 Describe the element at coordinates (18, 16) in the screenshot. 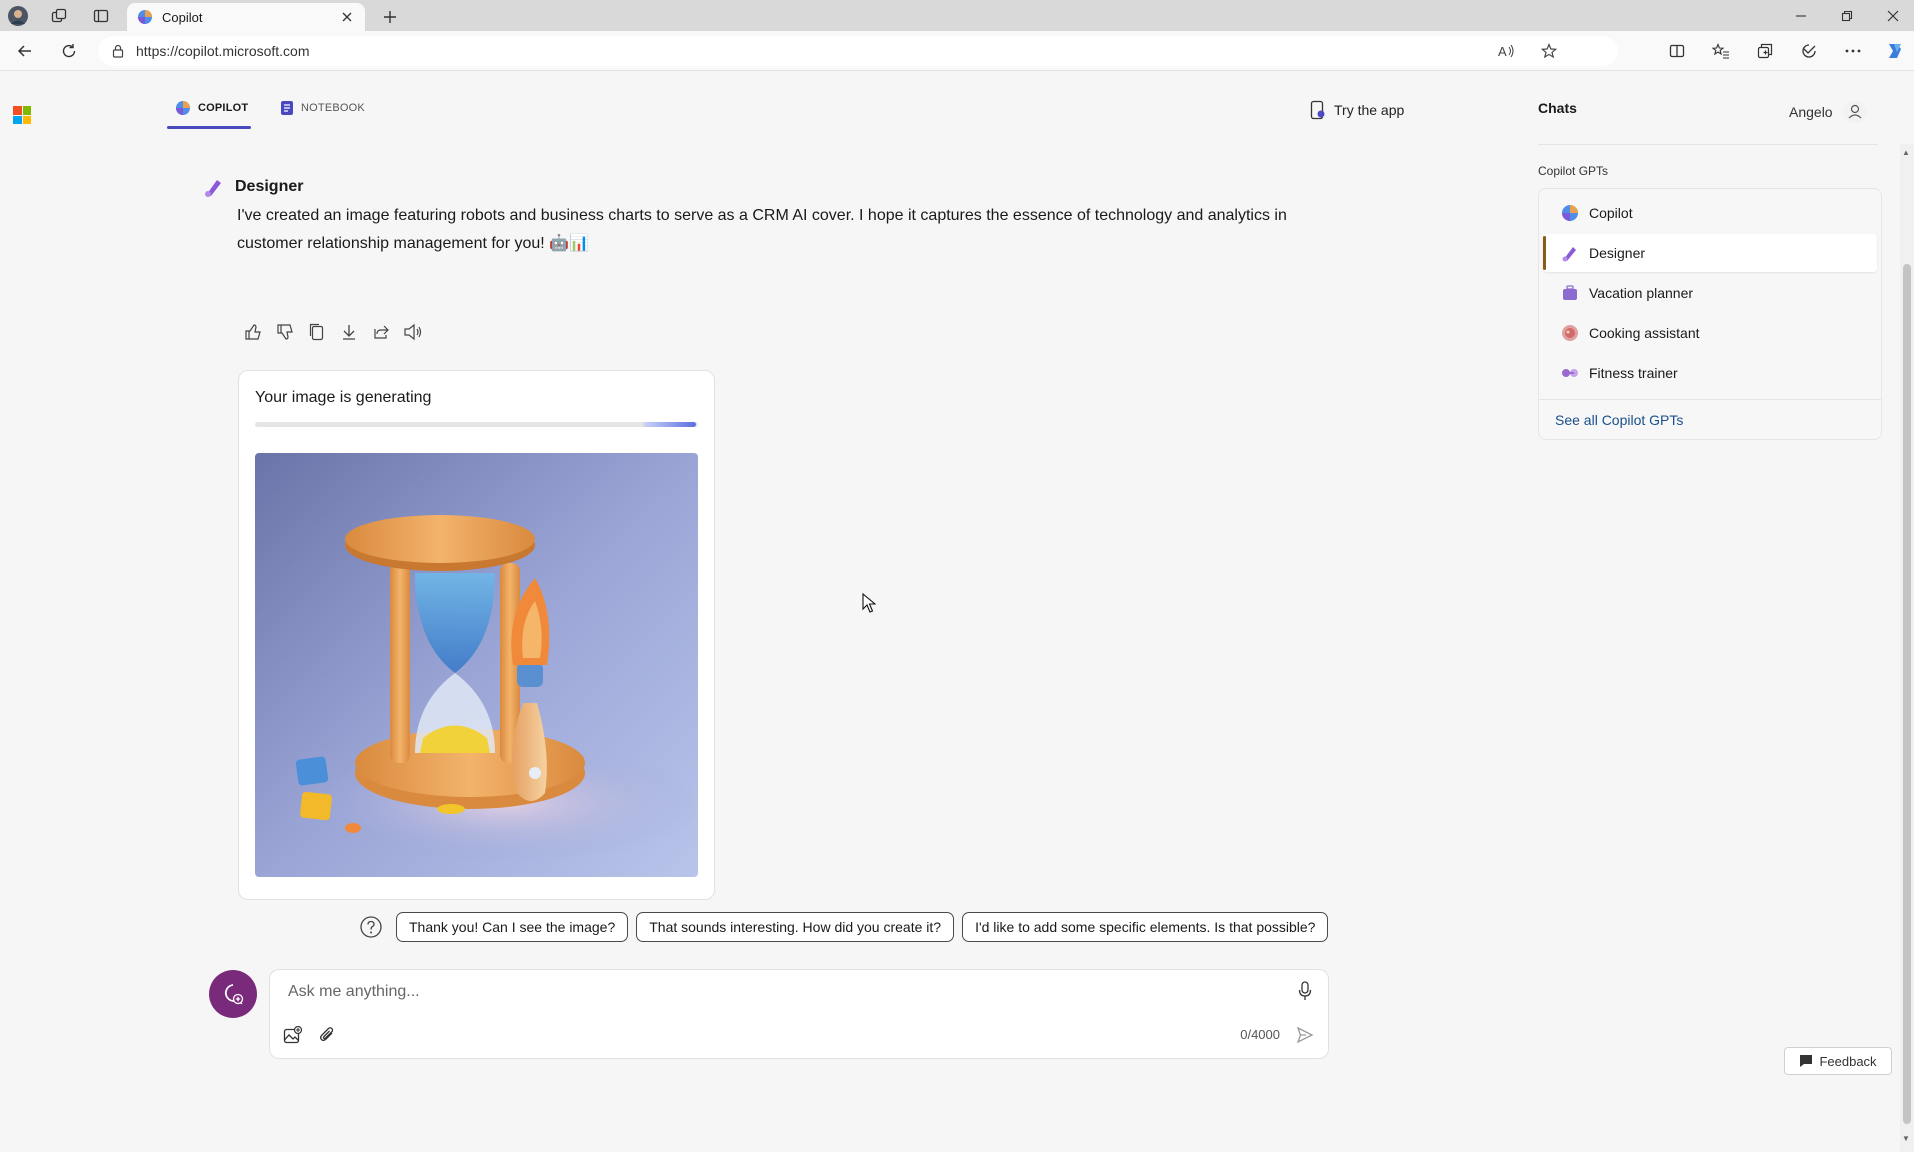

I see `profile-avatar-icon` at that location.